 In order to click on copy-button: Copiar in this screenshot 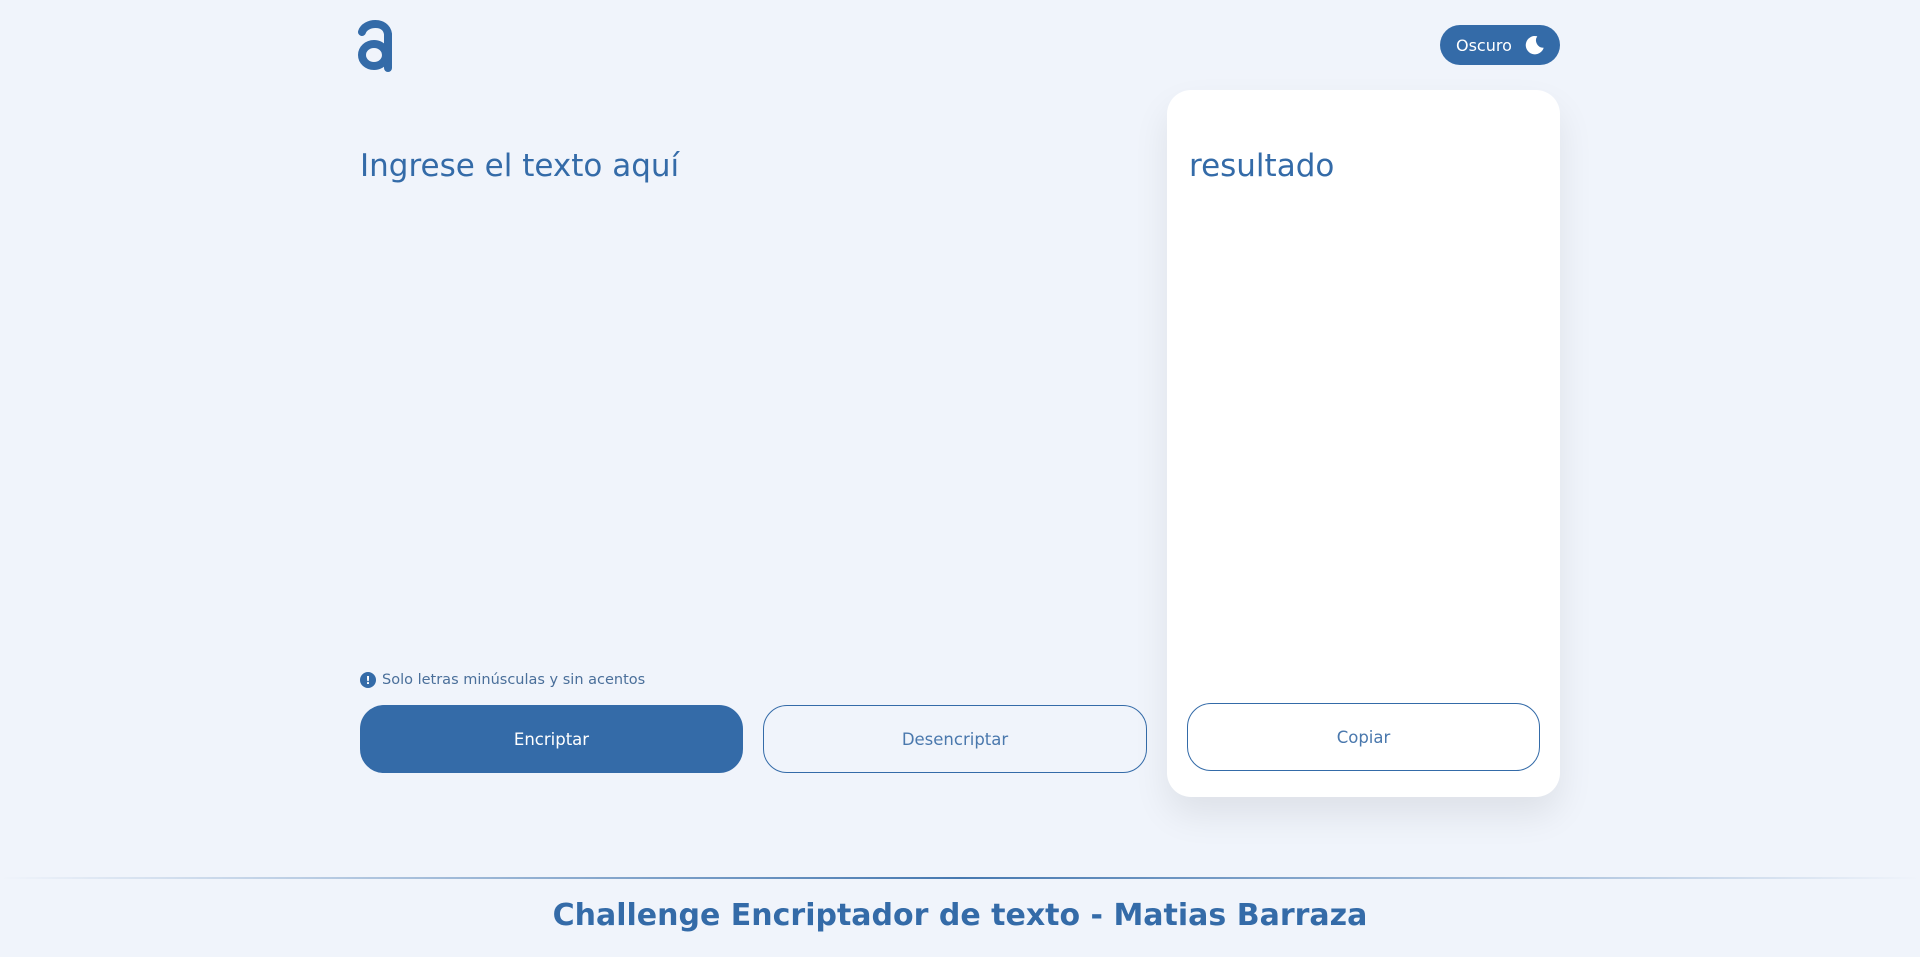, I will do `click(1363, 737)`.